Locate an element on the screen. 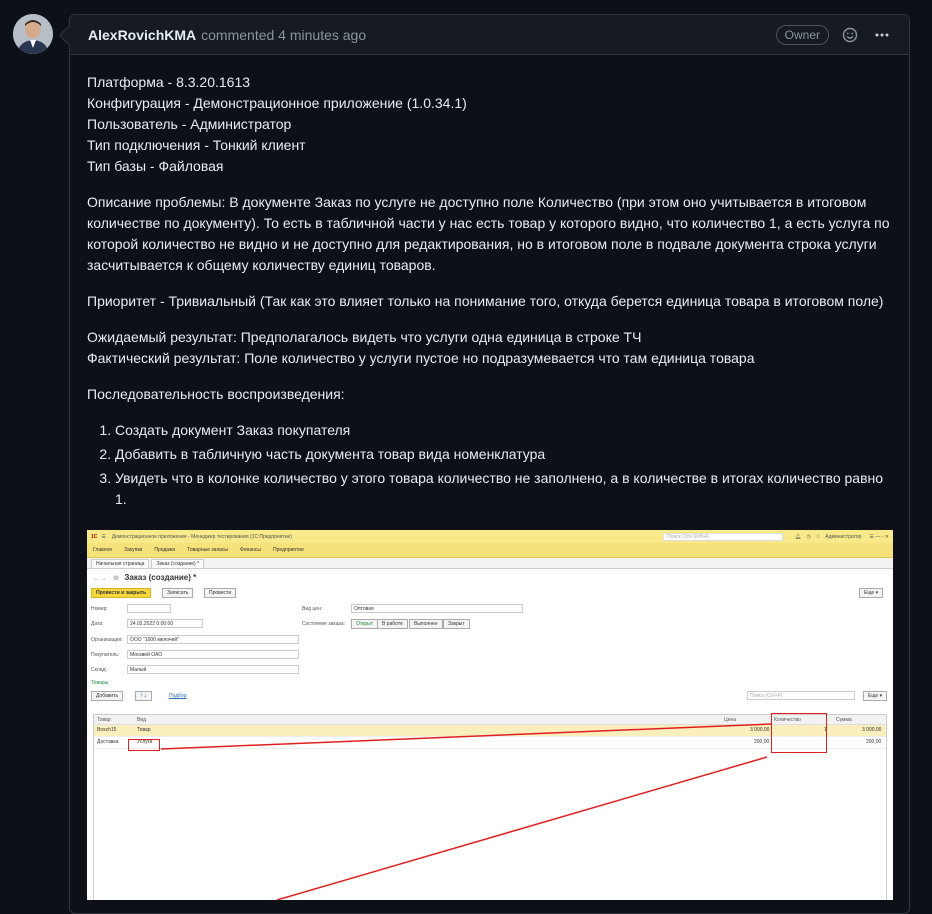  comment-timestamp: commented 4 minutes ago is located at coordinates (283, 35).